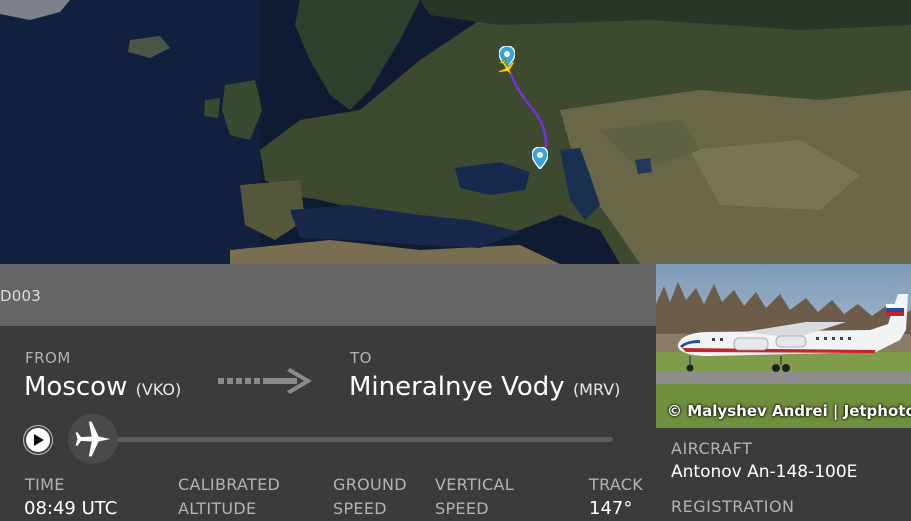  What do you see at coordinates (616, 484) in the screenshot?
I see `track-label: TRACK` at bounding box center [616, 484].